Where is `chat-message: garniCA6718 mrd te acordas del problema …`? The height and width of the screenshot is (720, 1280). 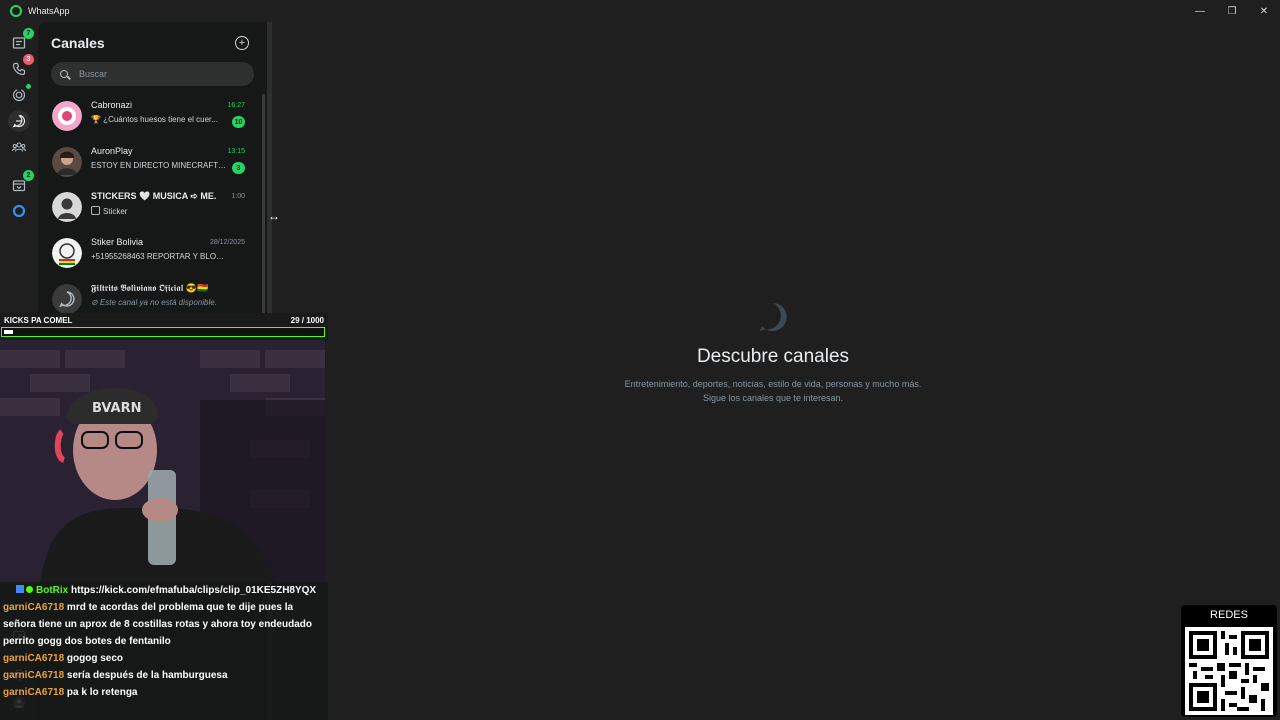
chat-message: garniCA6718 mrd te acordas del problema … is located at coordinates (163, 624).